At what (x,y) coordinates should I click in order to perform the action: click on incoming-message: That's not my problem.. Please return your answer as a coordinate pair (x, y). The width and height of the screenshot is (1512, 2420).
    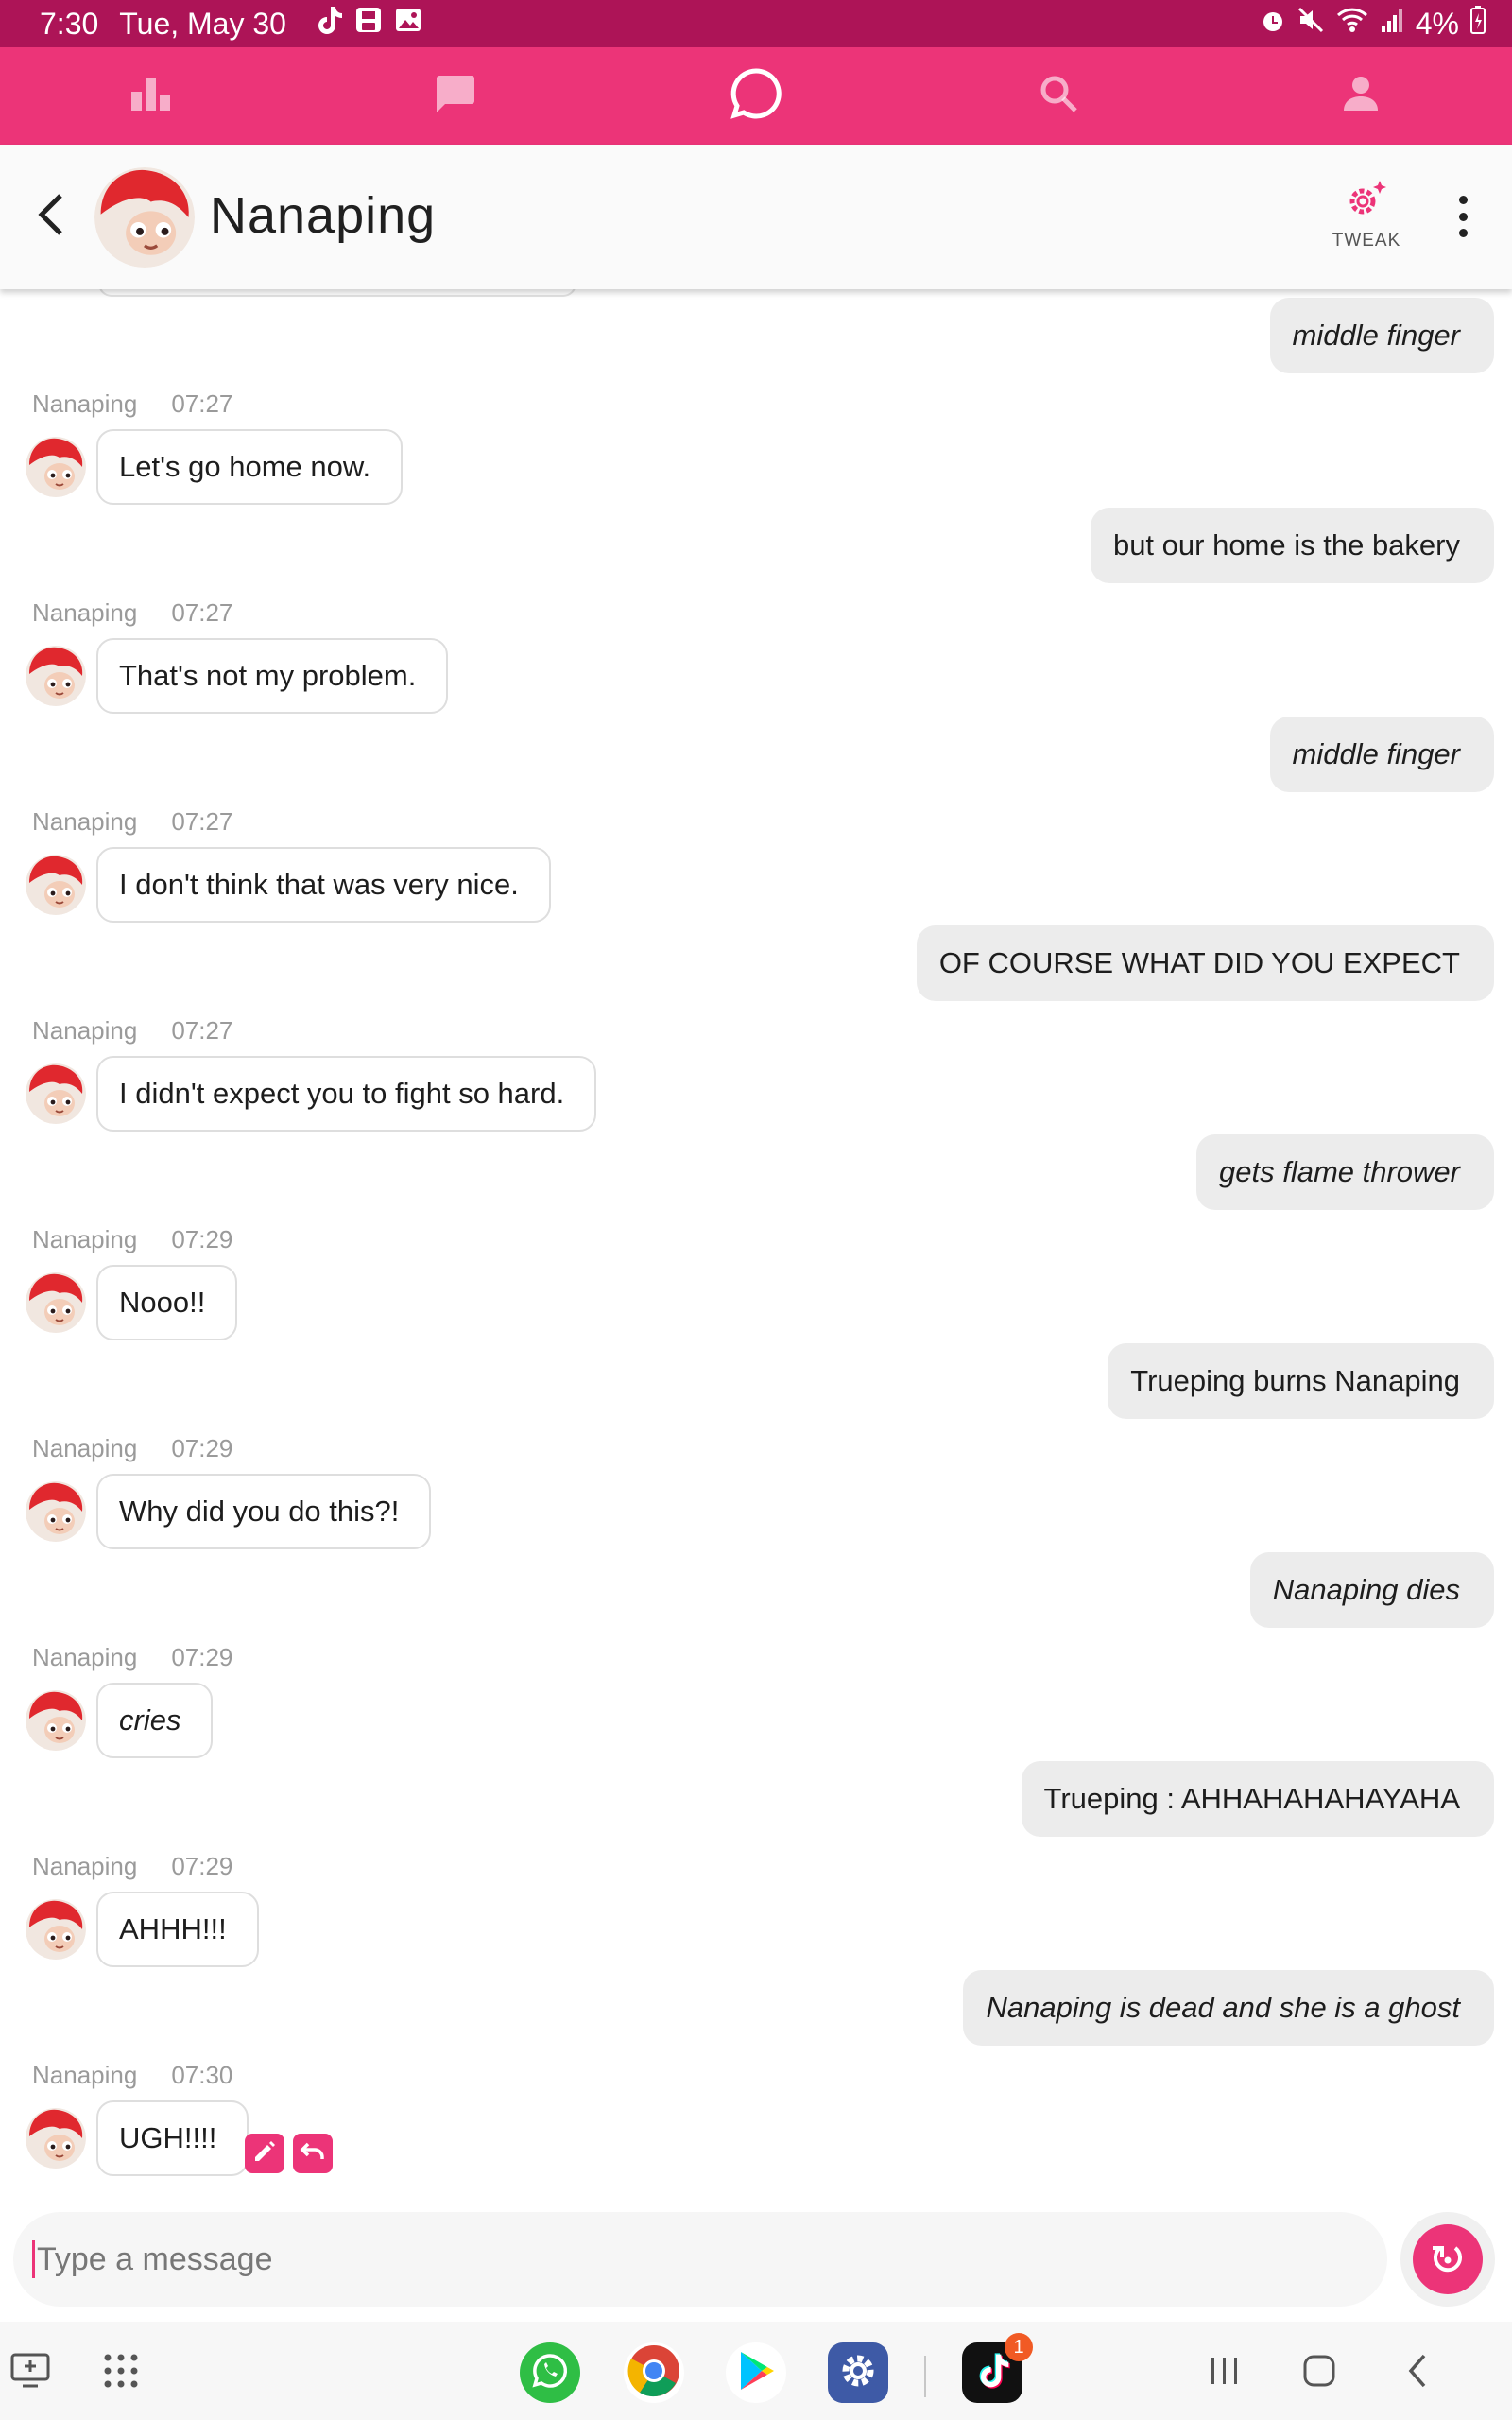
    Looking at the image, I should click on (272, 676).